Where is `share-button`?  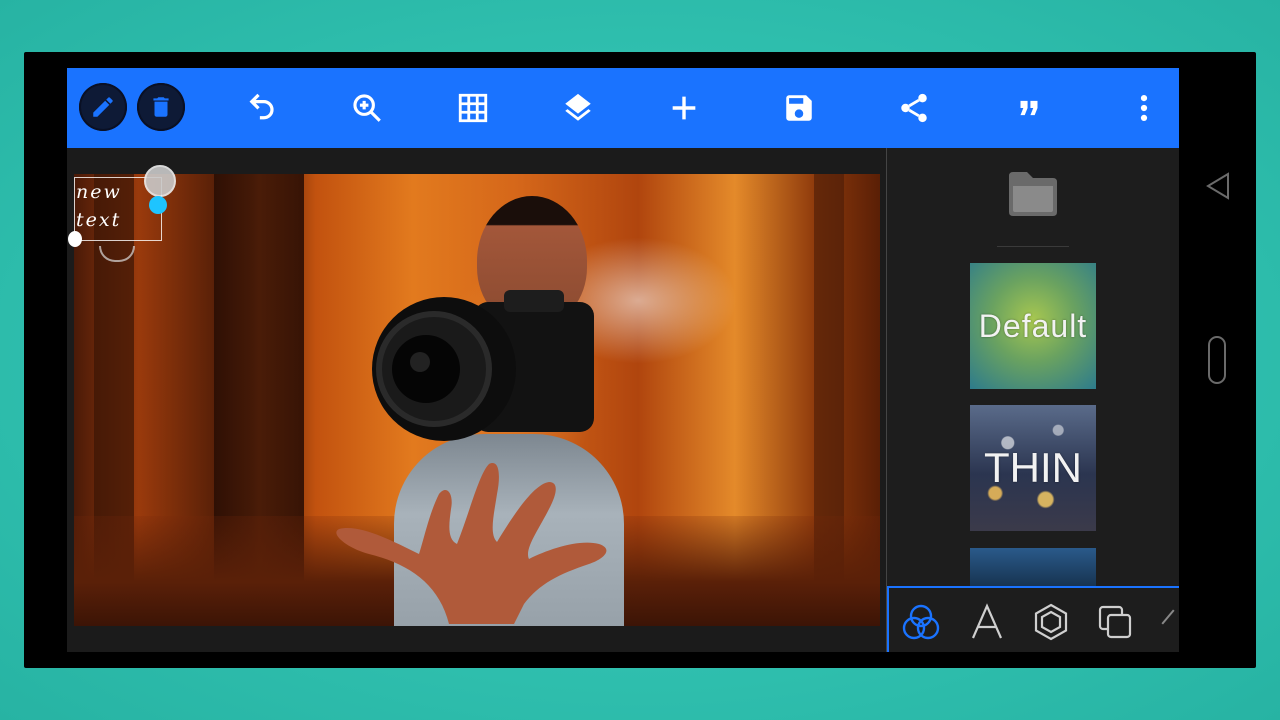 share-button is located at coordinates (914, 108).